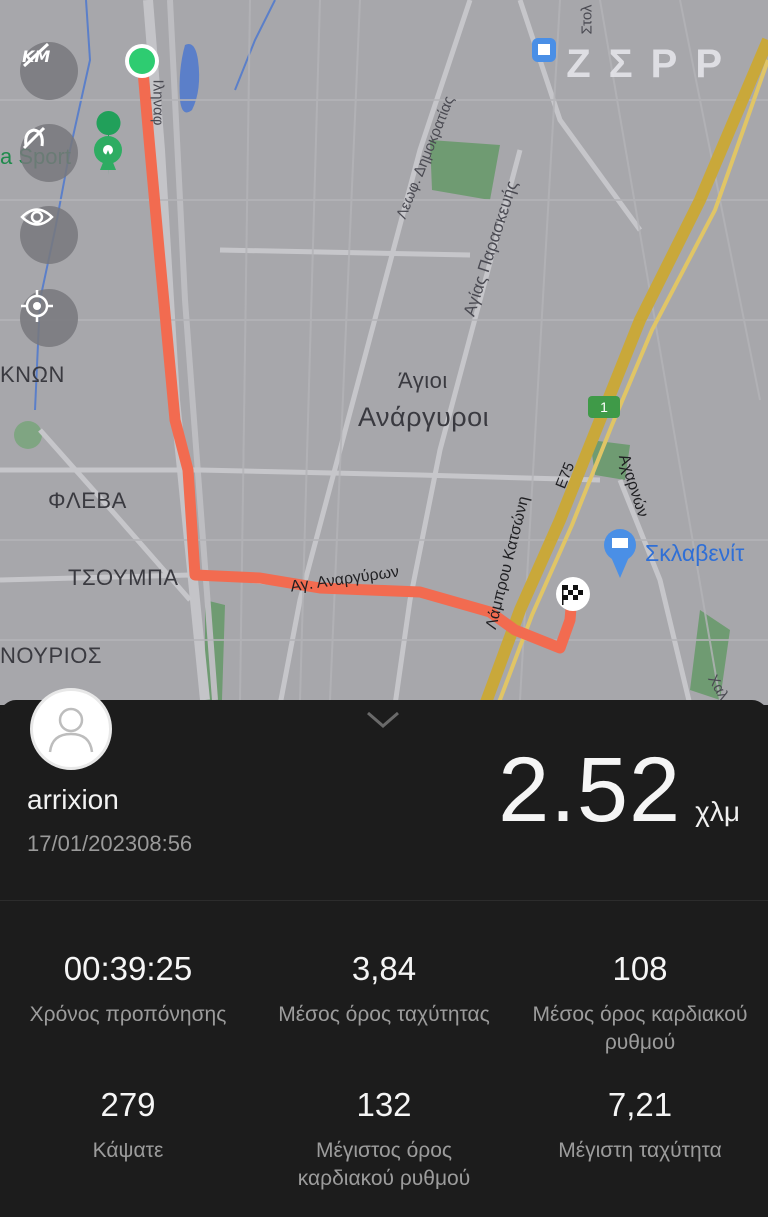 This screenshot has height=1217, width=768. I want to click on stat-label: Μέγιστος όρος καρδιακού ρυθμού, so click(384, 1164).